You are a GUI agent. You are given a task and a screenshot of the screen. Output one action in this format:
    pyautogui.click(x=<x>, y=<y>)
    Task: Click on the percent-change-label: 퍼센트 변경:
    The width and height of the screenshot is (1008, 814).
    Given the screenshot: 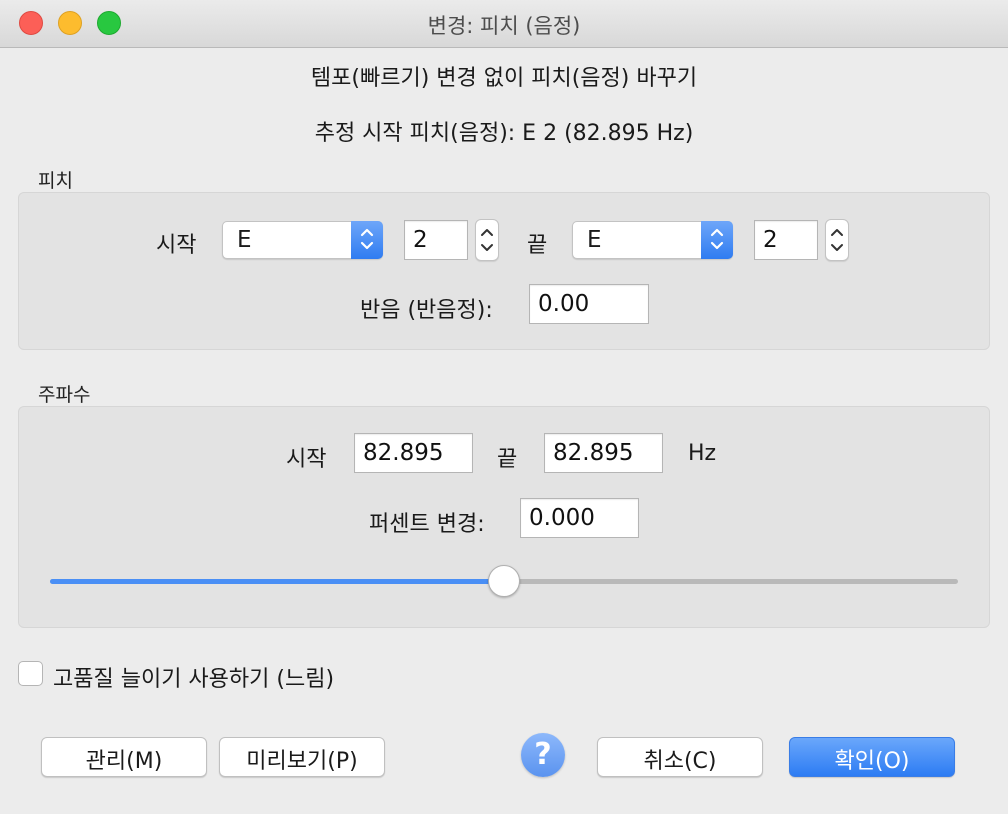 What is the action you would take?
    pyautogui.click(x=427, y=524)
    